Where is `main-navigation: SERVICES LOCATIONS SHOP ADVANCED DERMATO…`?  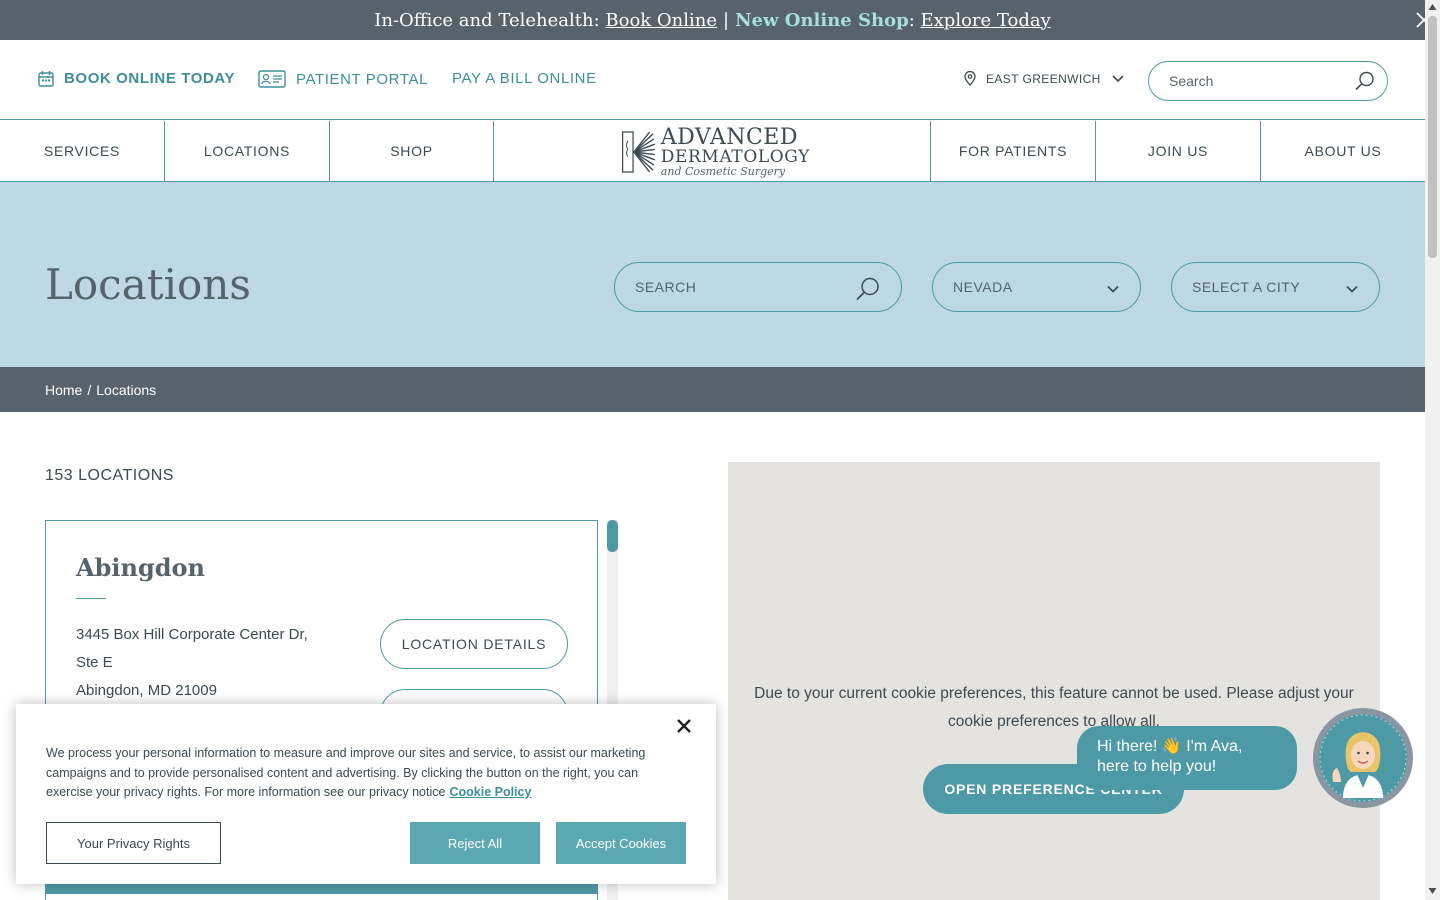
main-navigation: SERVICES LOCATIONS SHOP ADVANCED DERMATO… is located at coordinates (712, 151).